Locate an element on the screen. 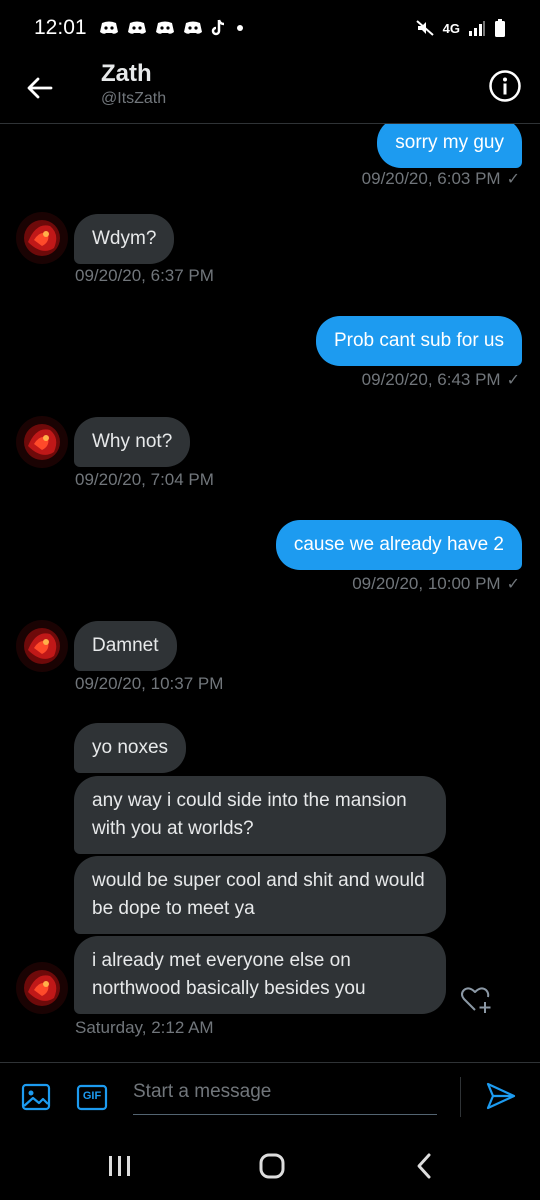 The width and height of the screenshot is (540, 1200). system-icons: 4G is located at coordinates (460, 28).